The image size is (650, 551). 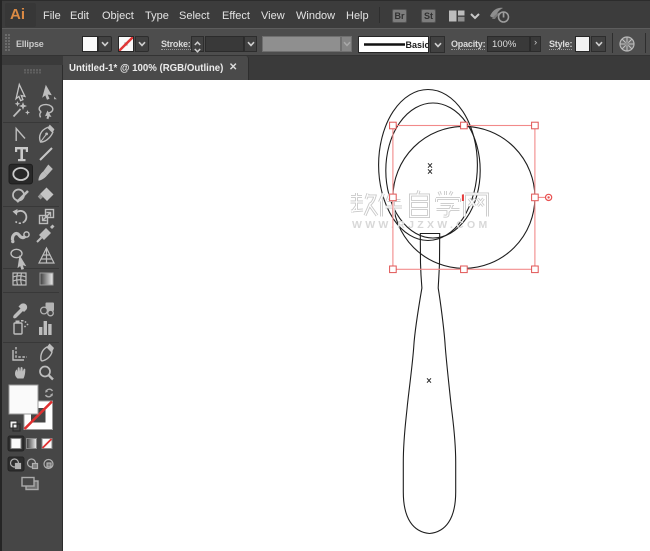 What do you see at coordinates (421, 225) in the screenshot?
I see `svg-text: WWW.RJZXW.COM` at bounding box center [421, 225].